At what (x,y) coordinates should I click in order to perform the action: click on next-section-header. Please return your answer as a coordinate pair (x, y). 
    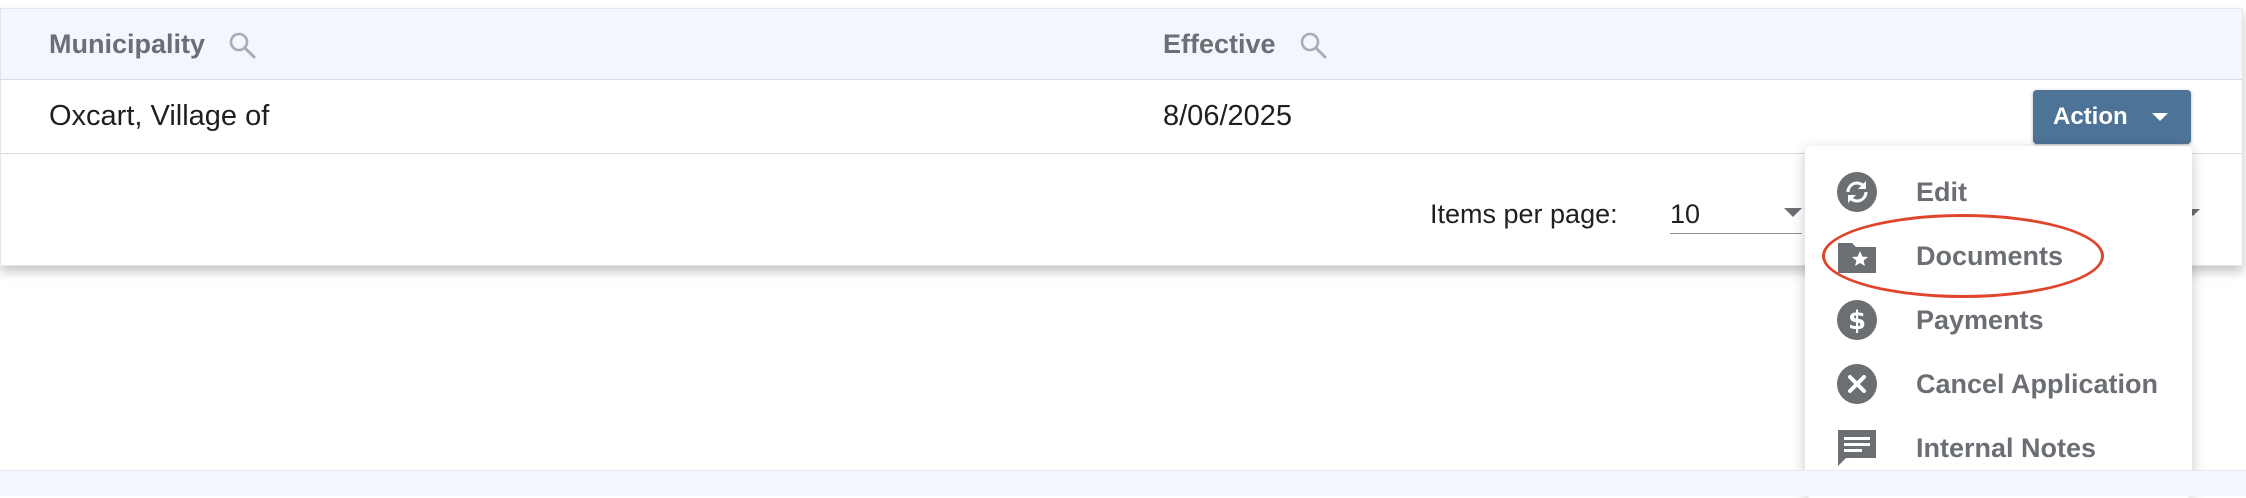
    Looking at the image, I should click on (1123, 483).